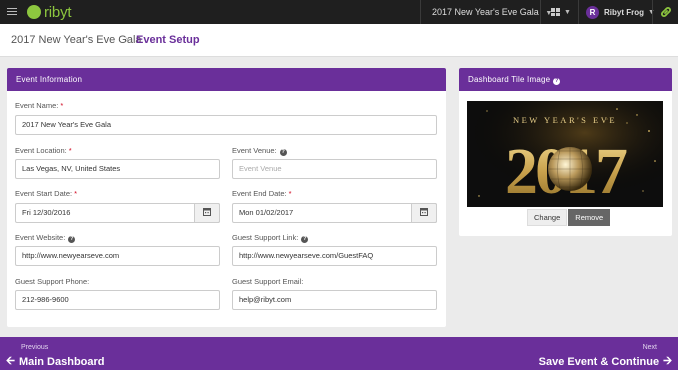 The width and height of the screenshot is (678, 370). What do you see at coordinates (168, 40) in the screenshot?
I see `page-title: Event Setup` at bounding box center [168, 40].